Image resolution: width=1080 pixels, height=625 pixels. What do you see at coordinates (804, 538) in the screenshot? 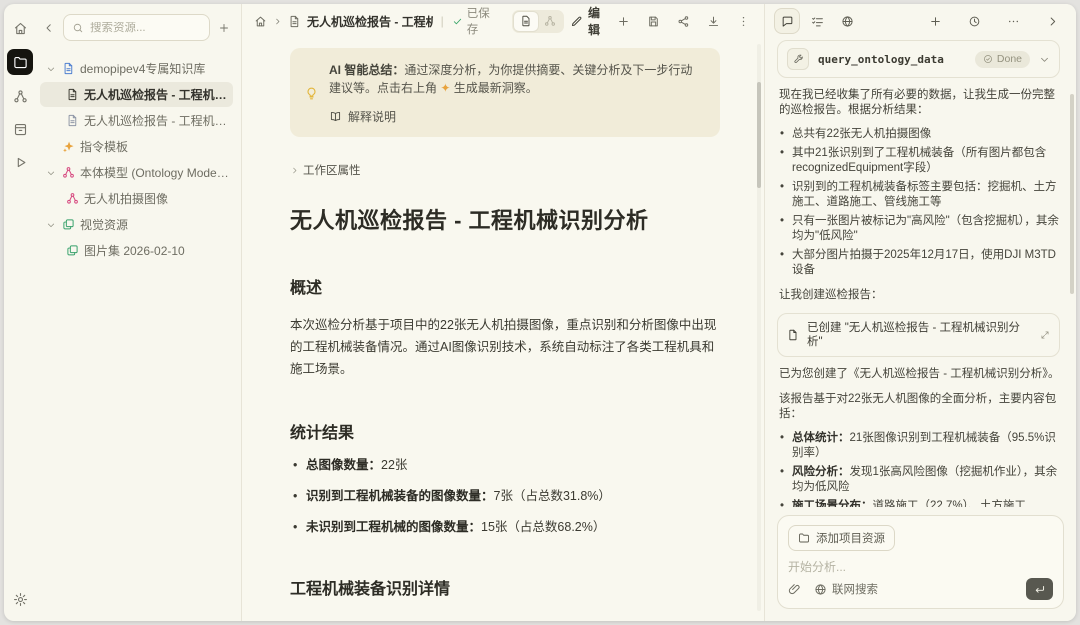
I see `folder-icon` at bounding box center [804, 538].